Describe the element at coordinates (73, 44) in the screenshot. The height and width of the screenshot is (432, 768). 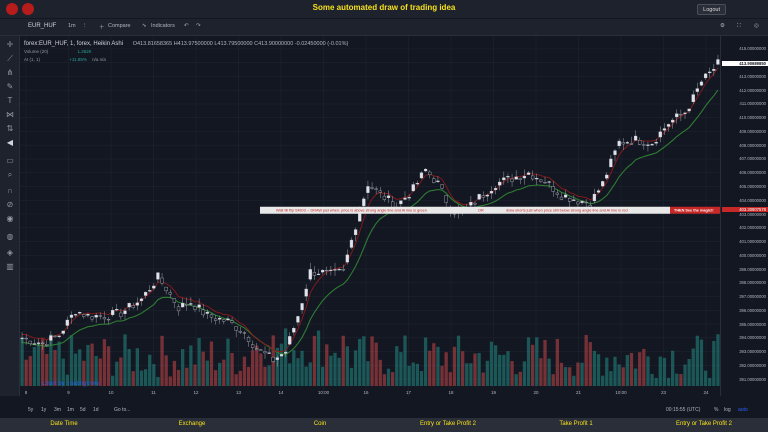
I see `legend-symbol: forex:EUR_HUF, 1, forex, Heikin Ashi` at that location.